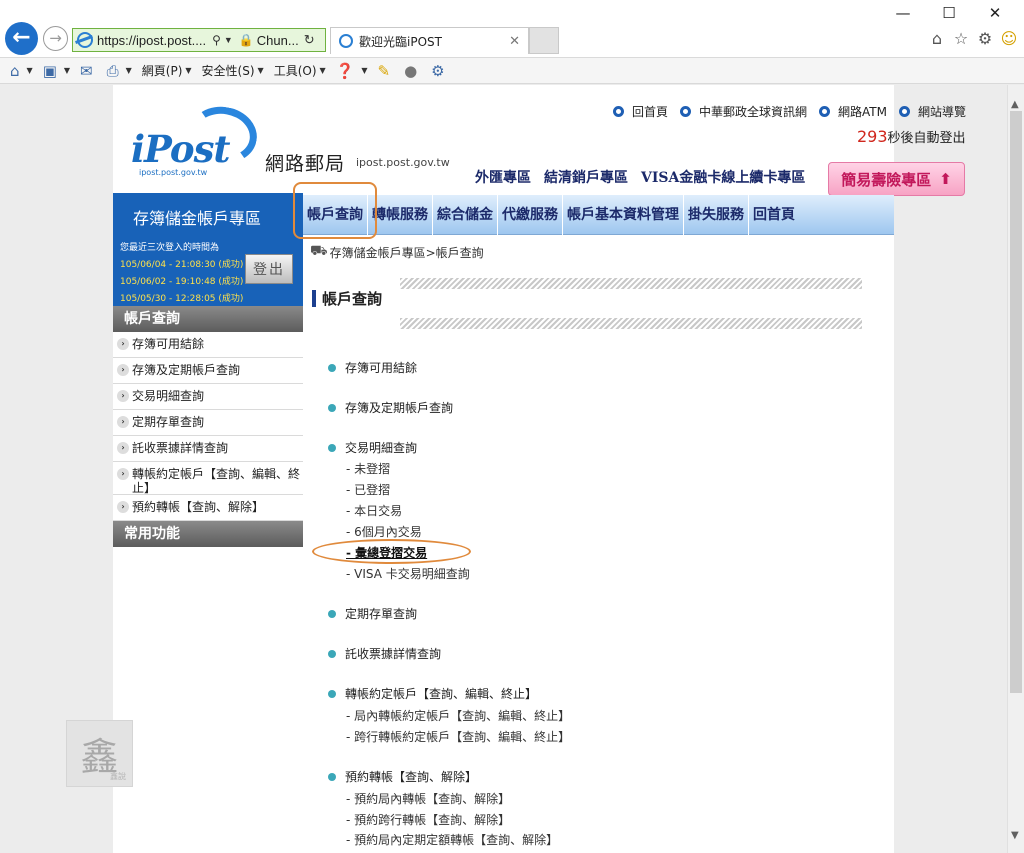 The width and height of the screenshot is (1024, 853). I want to click on nav-payment-service: 代繳服務, so click(530, 214).